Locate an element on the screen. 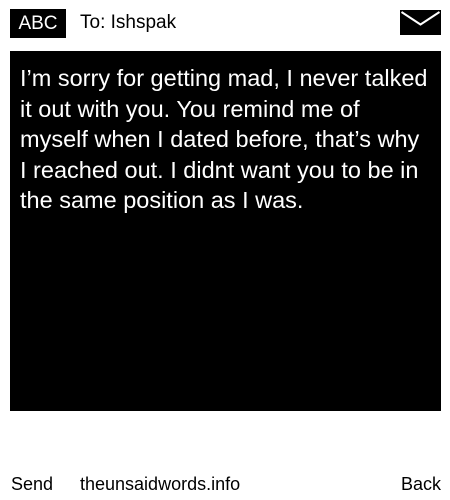 The height and width of the screenshot is (500, 450). softkey-bar: Send theunsaidwords.info Back is located at coordinates (225, 484).